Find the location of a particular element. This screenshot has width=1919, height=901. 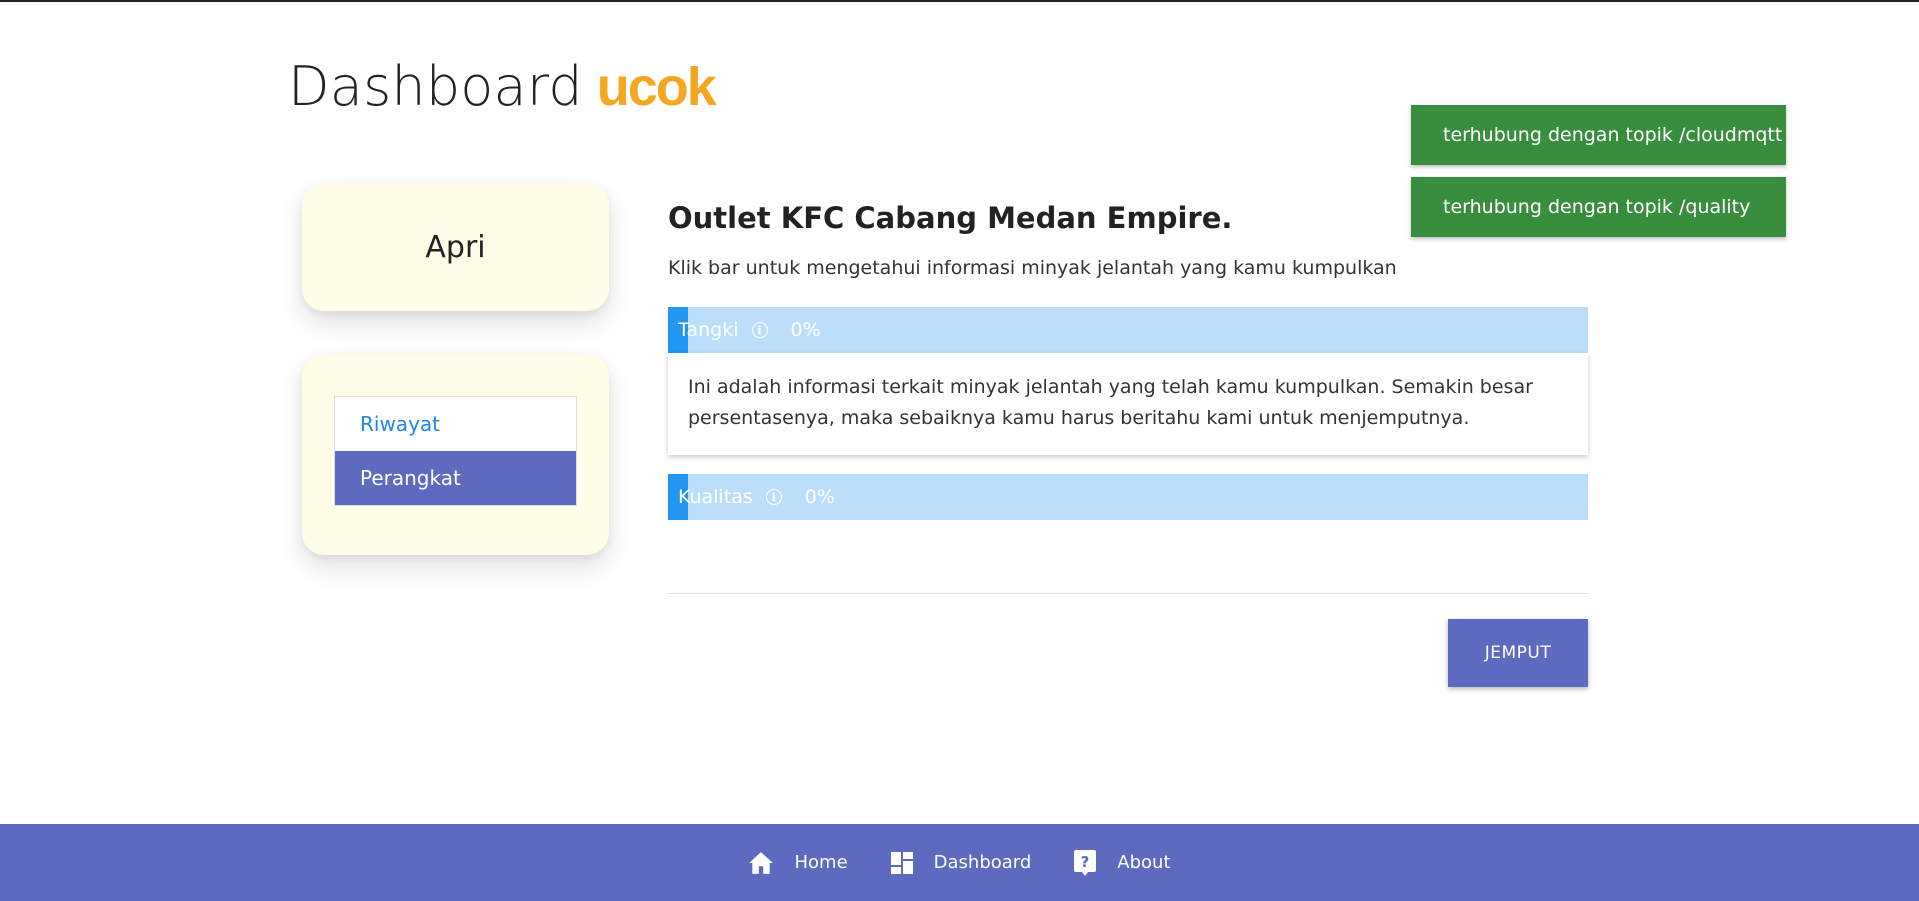

user-card: Apri is located at coordinates (455, 247).